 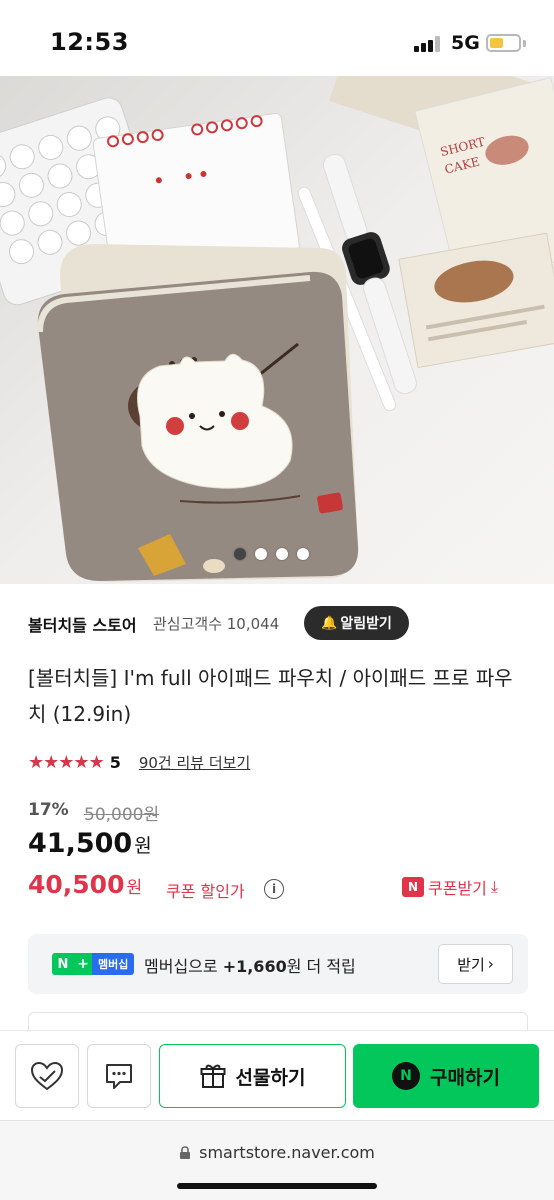 What do you see at coordinates (465, 1077) in the screenshot?
I see `buy-label: 구매하기` at bounding box center [465, 1077].